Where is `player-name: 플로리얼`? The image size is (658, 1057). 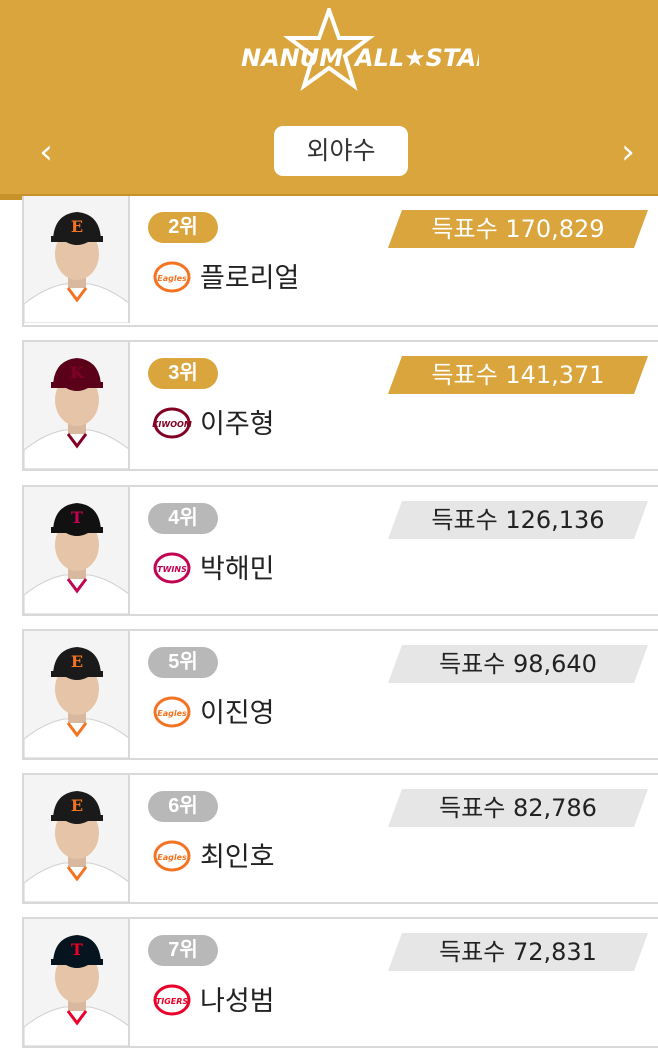
player-name: 플로리얼 is located at coordinates (250, 278).